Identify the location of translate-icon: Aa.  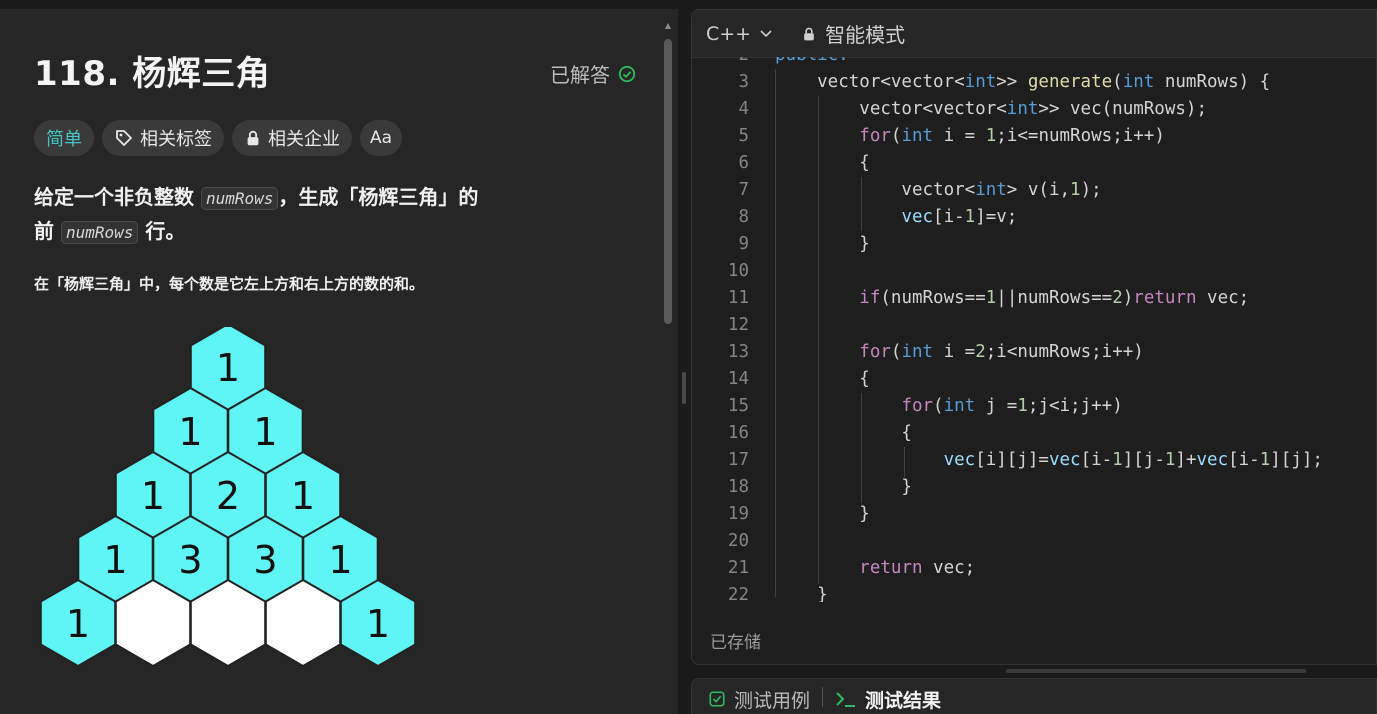
(381, 138).